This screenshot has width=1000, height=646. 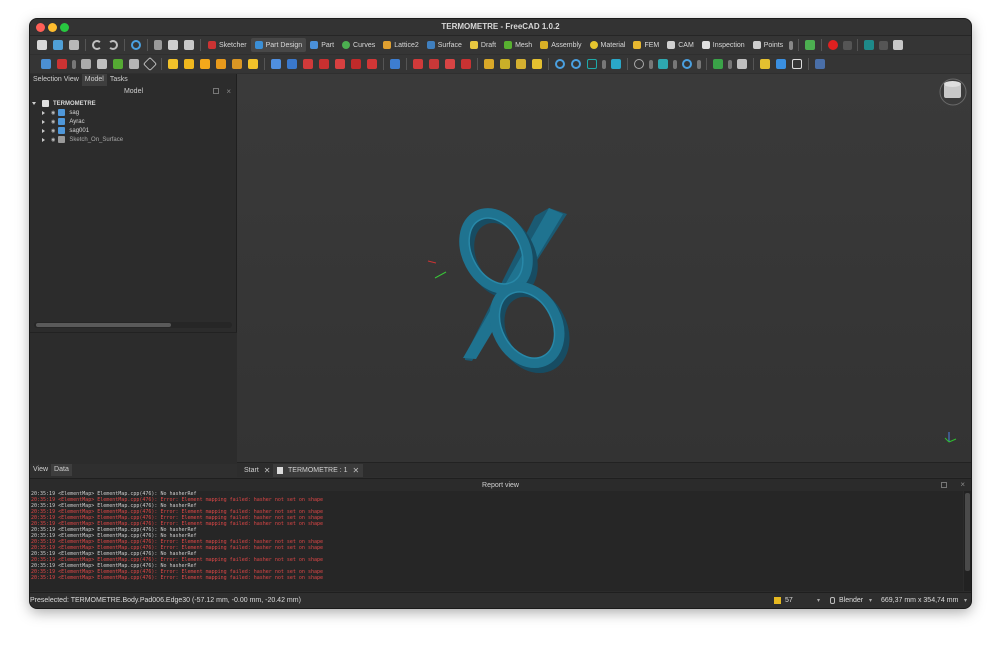 I want to click on workbench-fem: FEM, so click(x=646, y=45).